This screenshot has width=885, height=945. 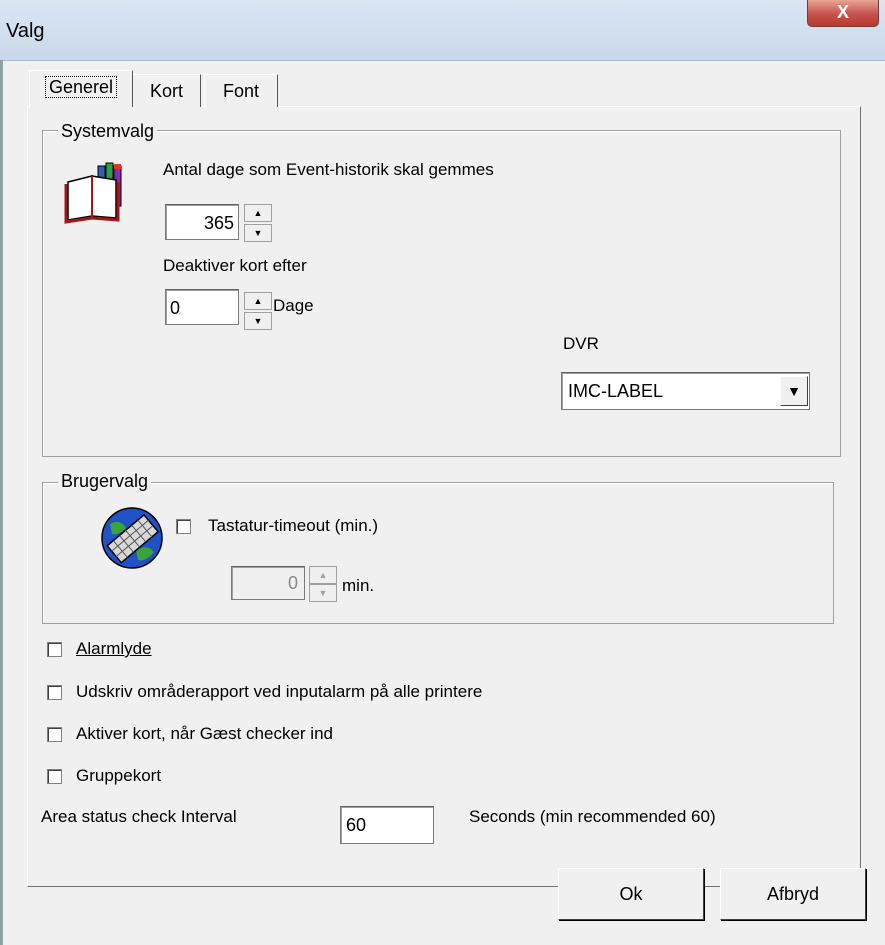 I want to click on tab-generel-label: Generel, so click(x=81, y=87).